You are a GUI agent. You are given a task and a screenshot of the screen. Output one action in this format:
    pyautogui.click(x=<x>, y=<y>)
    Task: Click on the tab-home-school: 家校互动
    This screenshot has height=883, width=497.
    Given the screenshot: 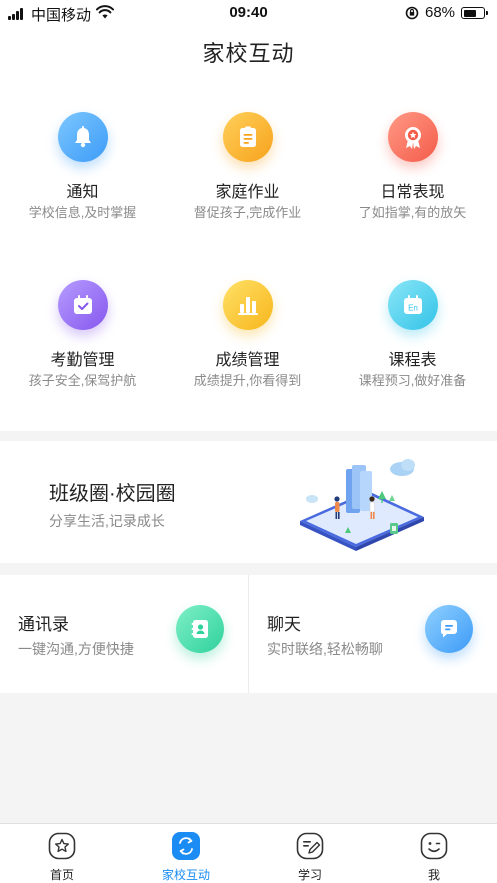 What is the action you would take?
    pyautogui.click(x=186, y=853)
    